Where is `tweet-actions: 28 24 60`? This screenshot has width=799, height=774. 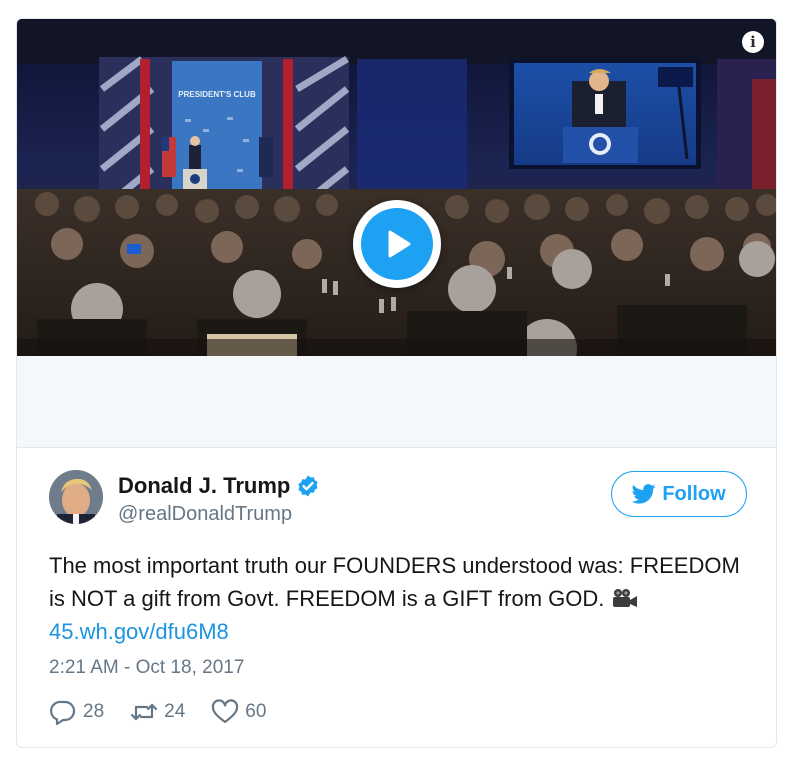 tweet-actions: 28 24 60 is located at coordinates (170, 712).